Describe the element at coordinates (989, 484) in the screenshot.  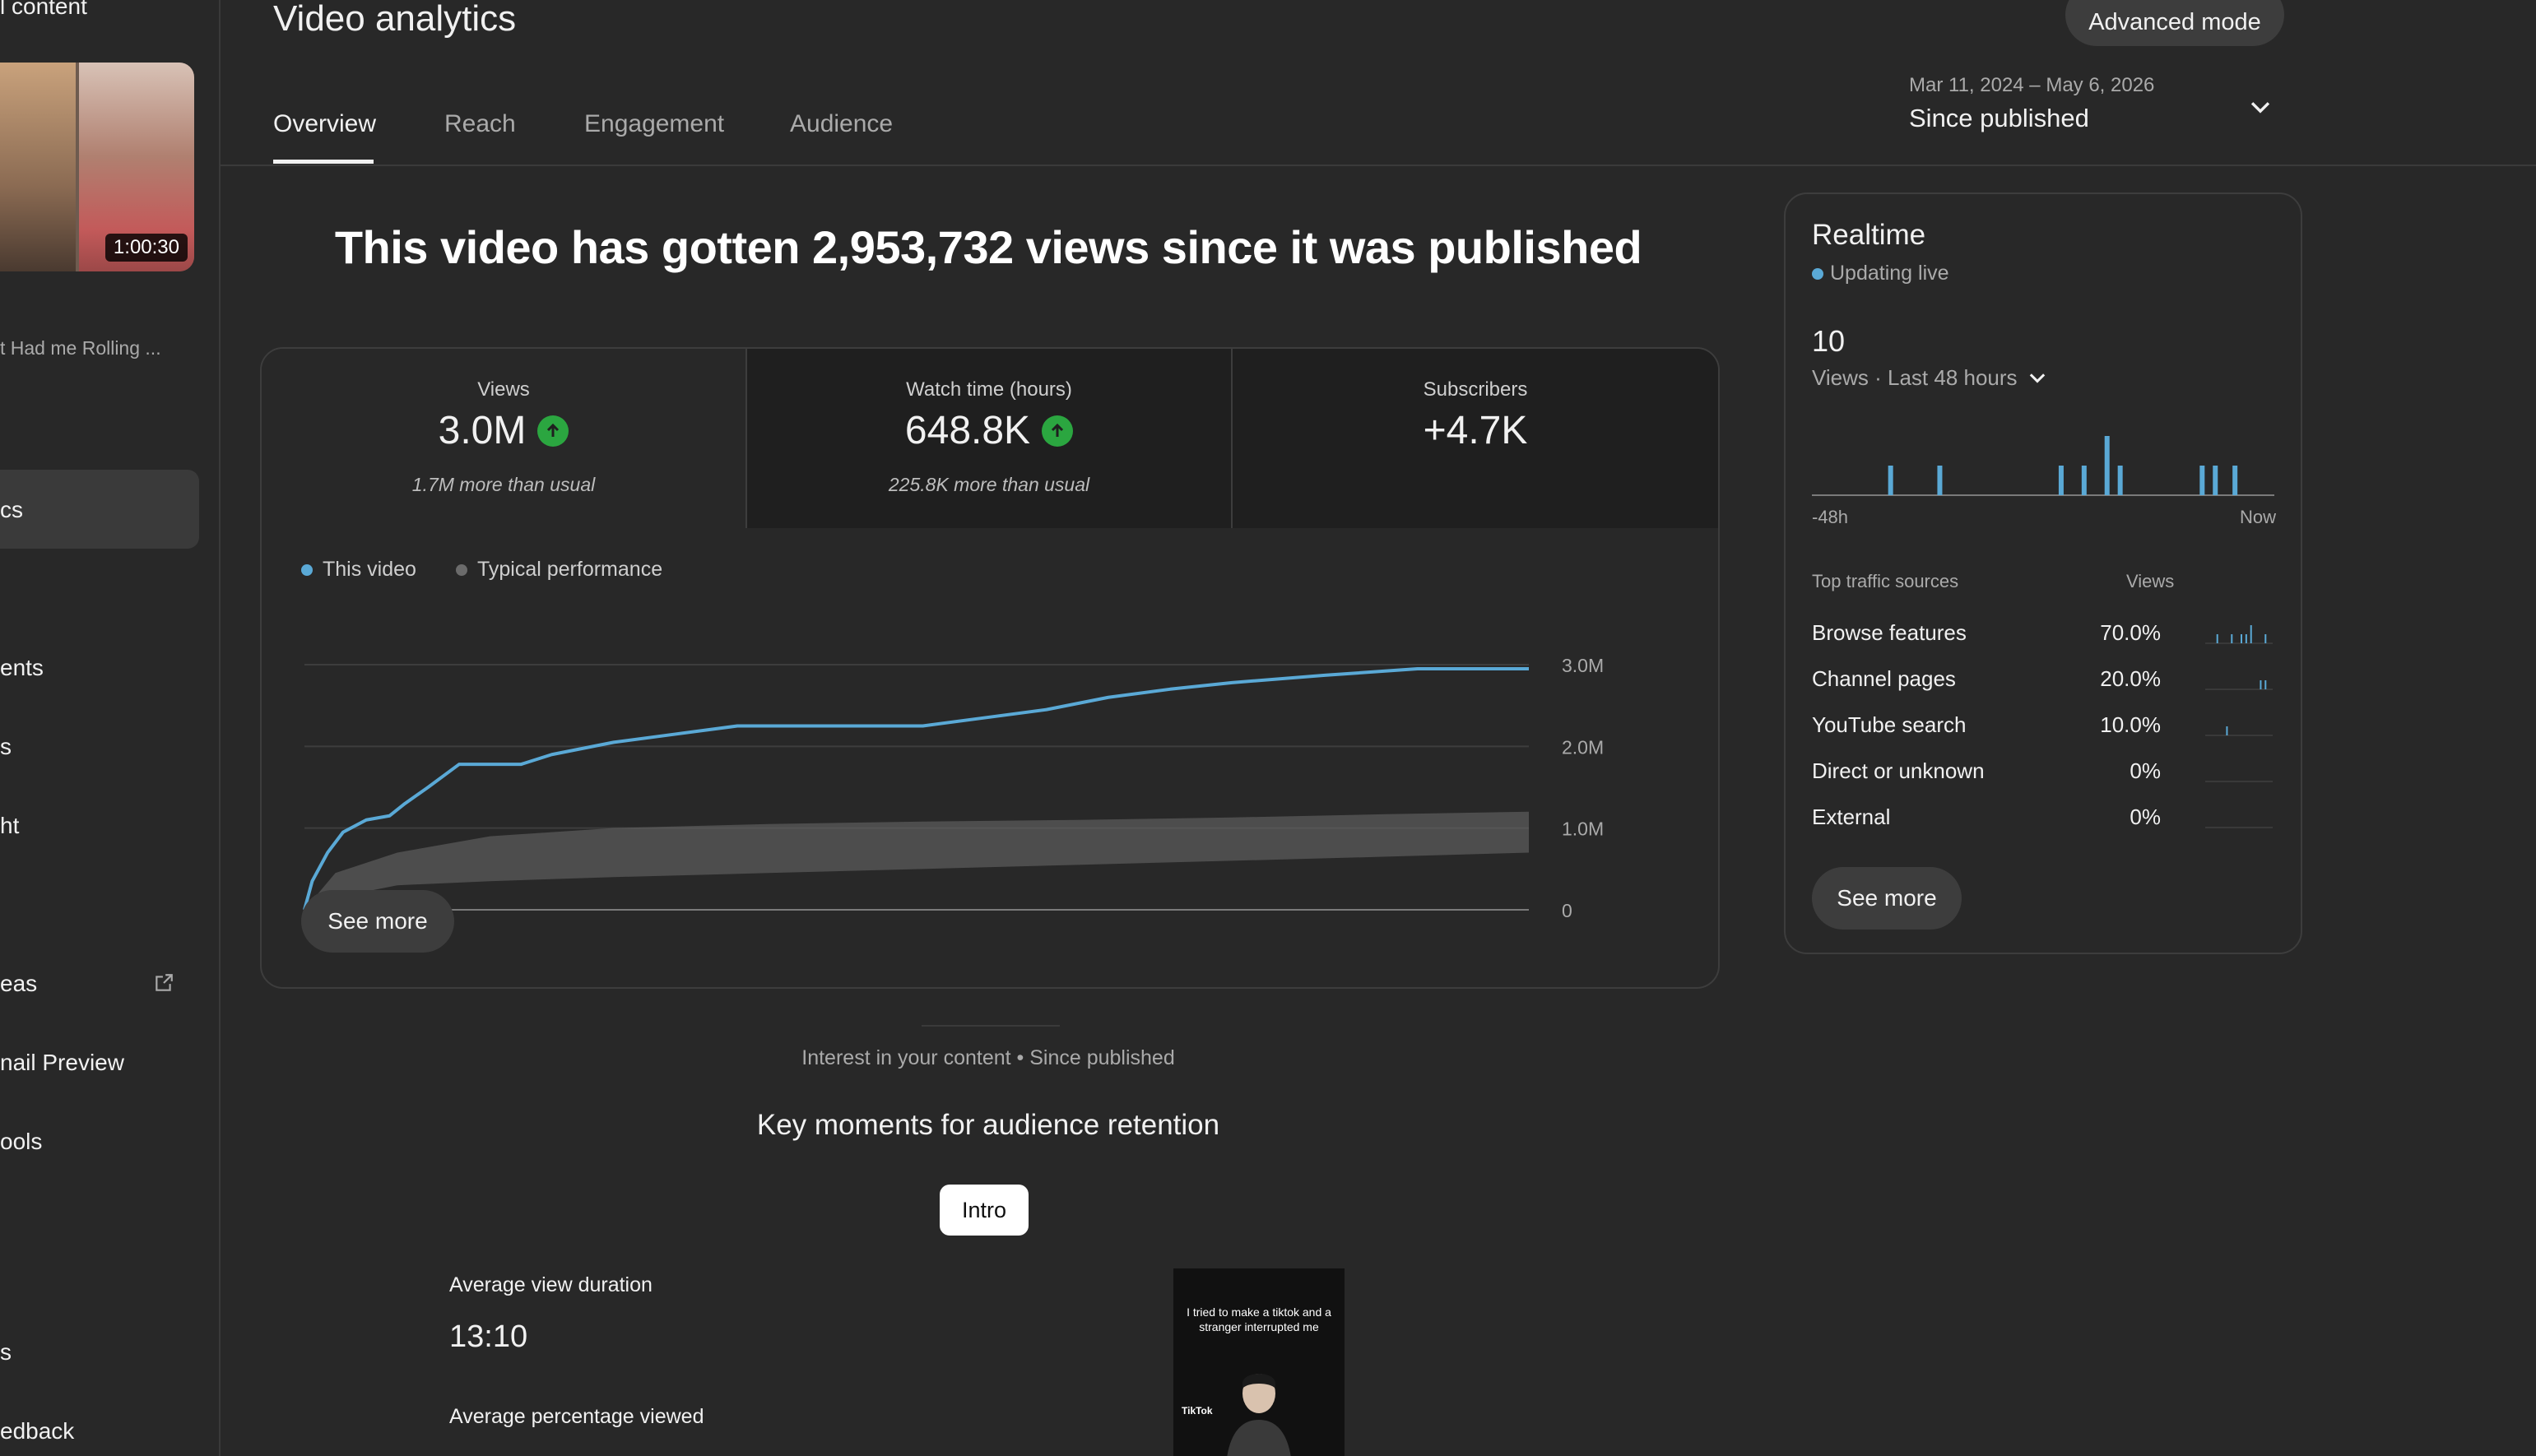
I see `metric-subtext: 225.8K more than usual` at that location.